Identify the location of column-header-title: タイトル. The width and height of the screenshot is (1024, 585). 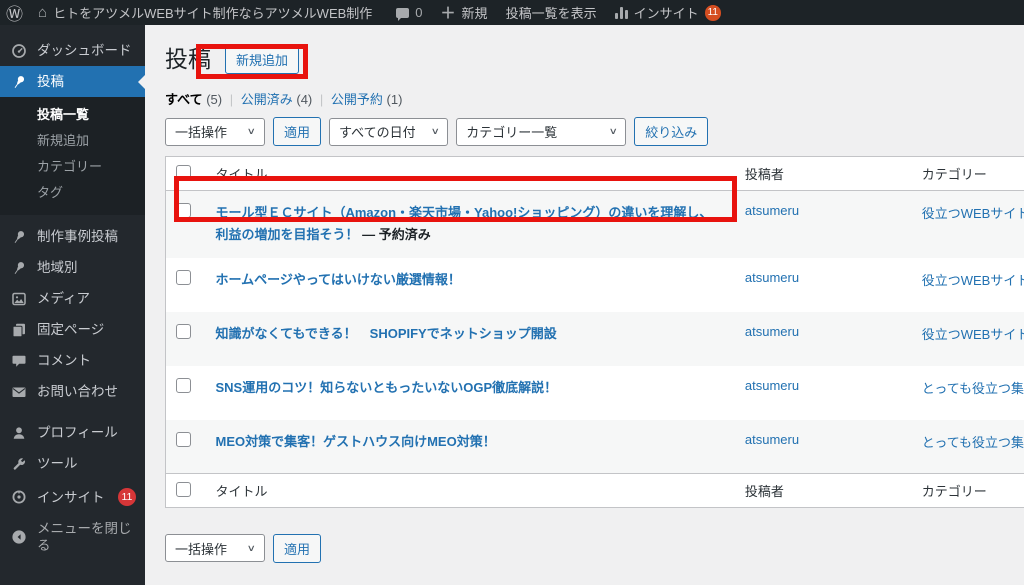
(470, 173).